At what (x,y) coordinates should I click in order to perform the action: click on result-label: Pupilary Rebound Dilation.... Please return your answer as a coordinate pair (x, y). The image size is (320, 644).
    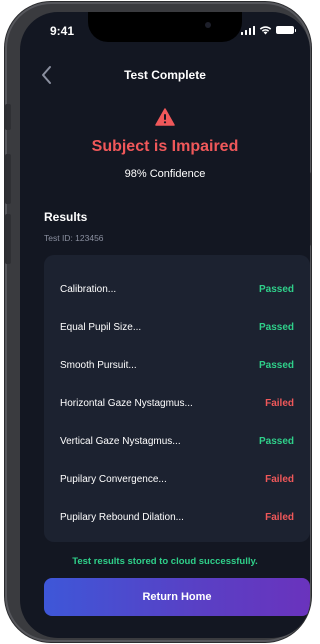
    Looking at the image, I should click on (122, 517).